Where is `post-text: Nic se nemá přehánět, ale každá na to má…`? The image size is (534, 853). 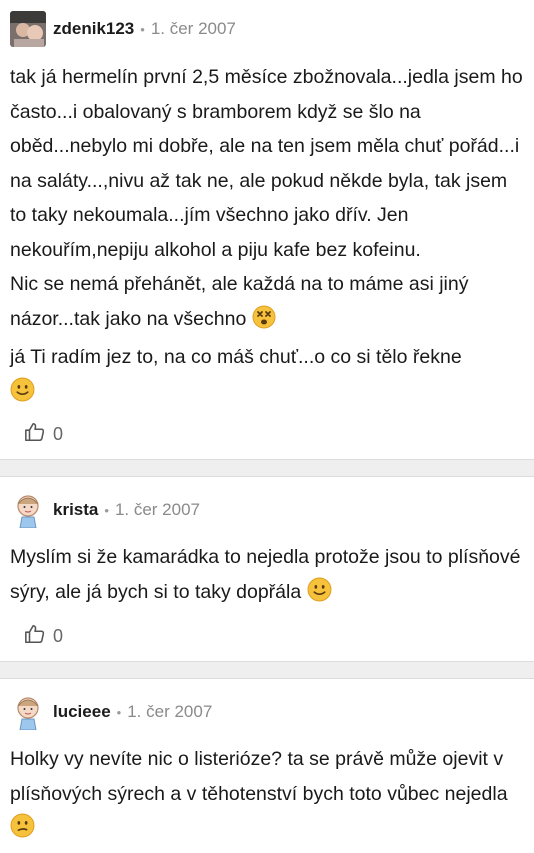 post-text: Nic se nemá přehánět, ale každá na to má… is located at coordinates (239, 301).